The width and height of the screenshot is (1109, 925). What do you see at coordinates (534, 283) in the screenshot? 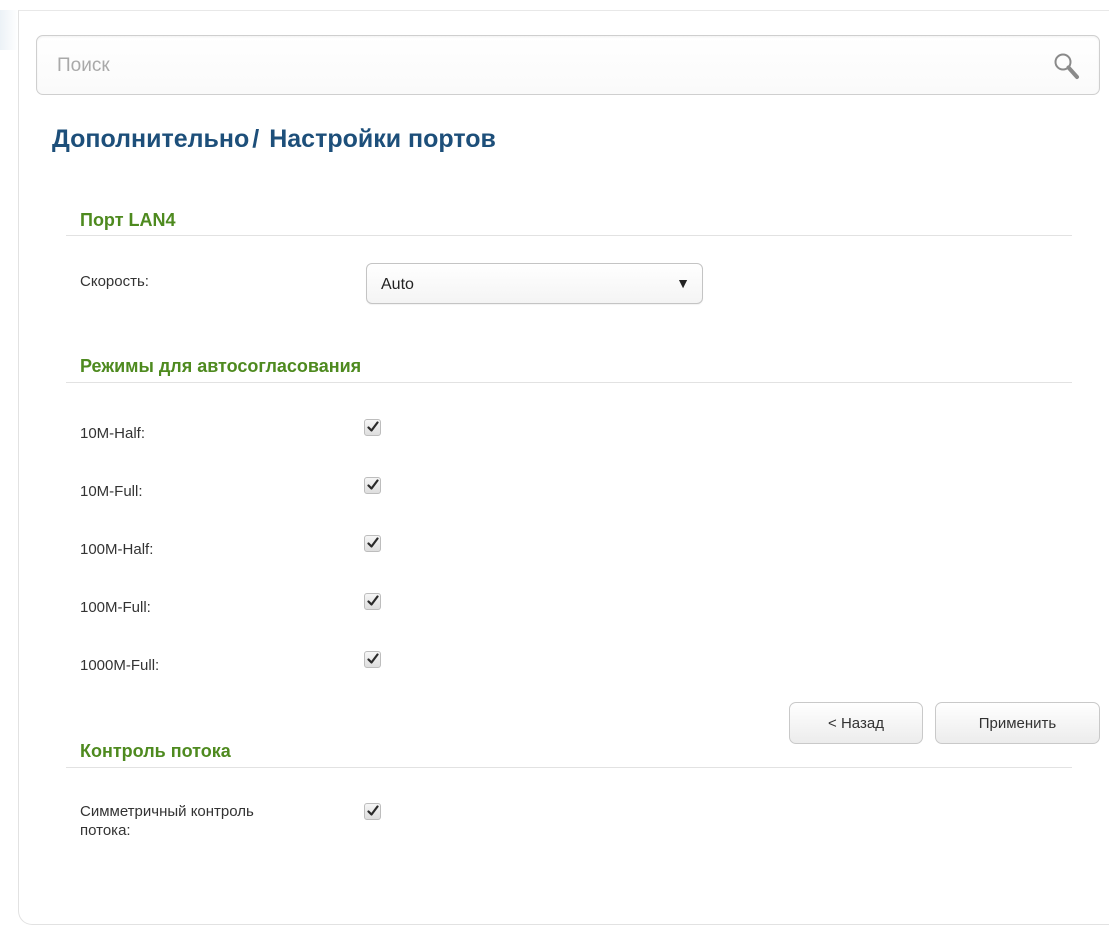
I see `speed-select: Auto ▼` at bounding box center [534, 283].